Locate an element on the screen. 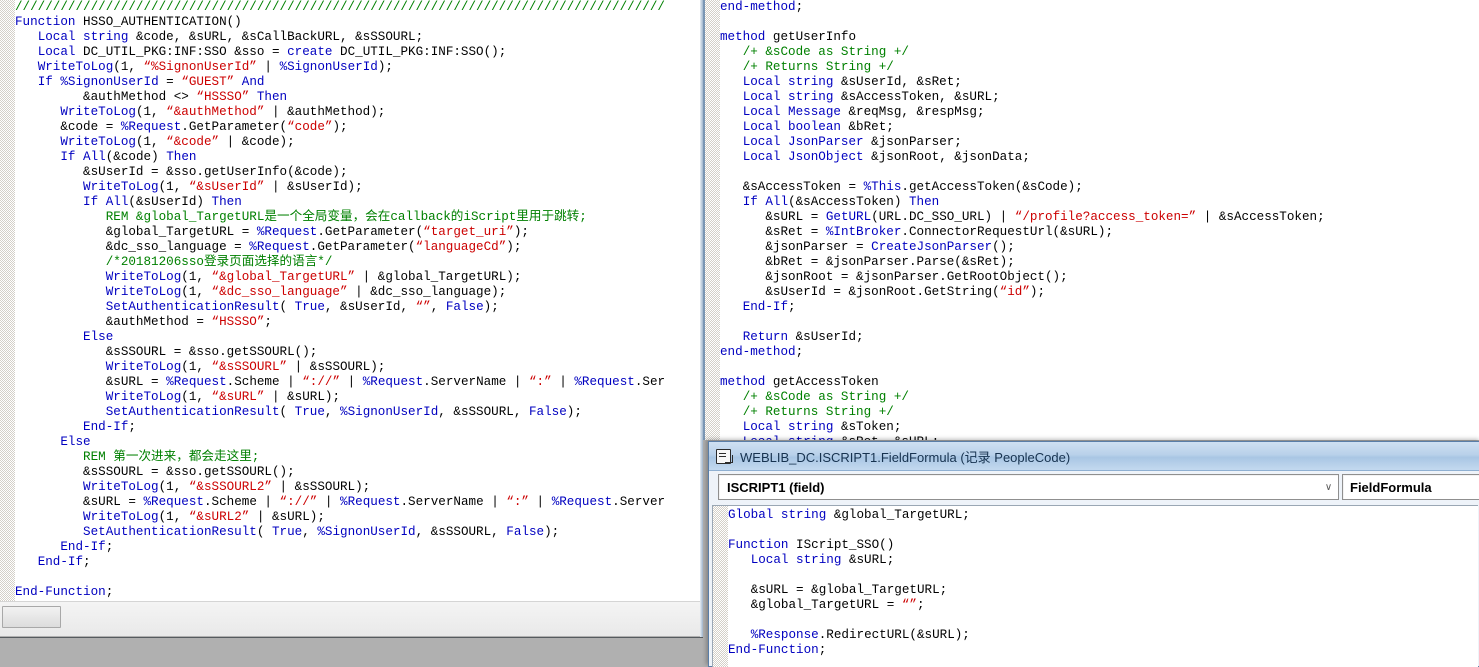  code-token: | &sAccessToken; is located at coordinates (1260, 217).